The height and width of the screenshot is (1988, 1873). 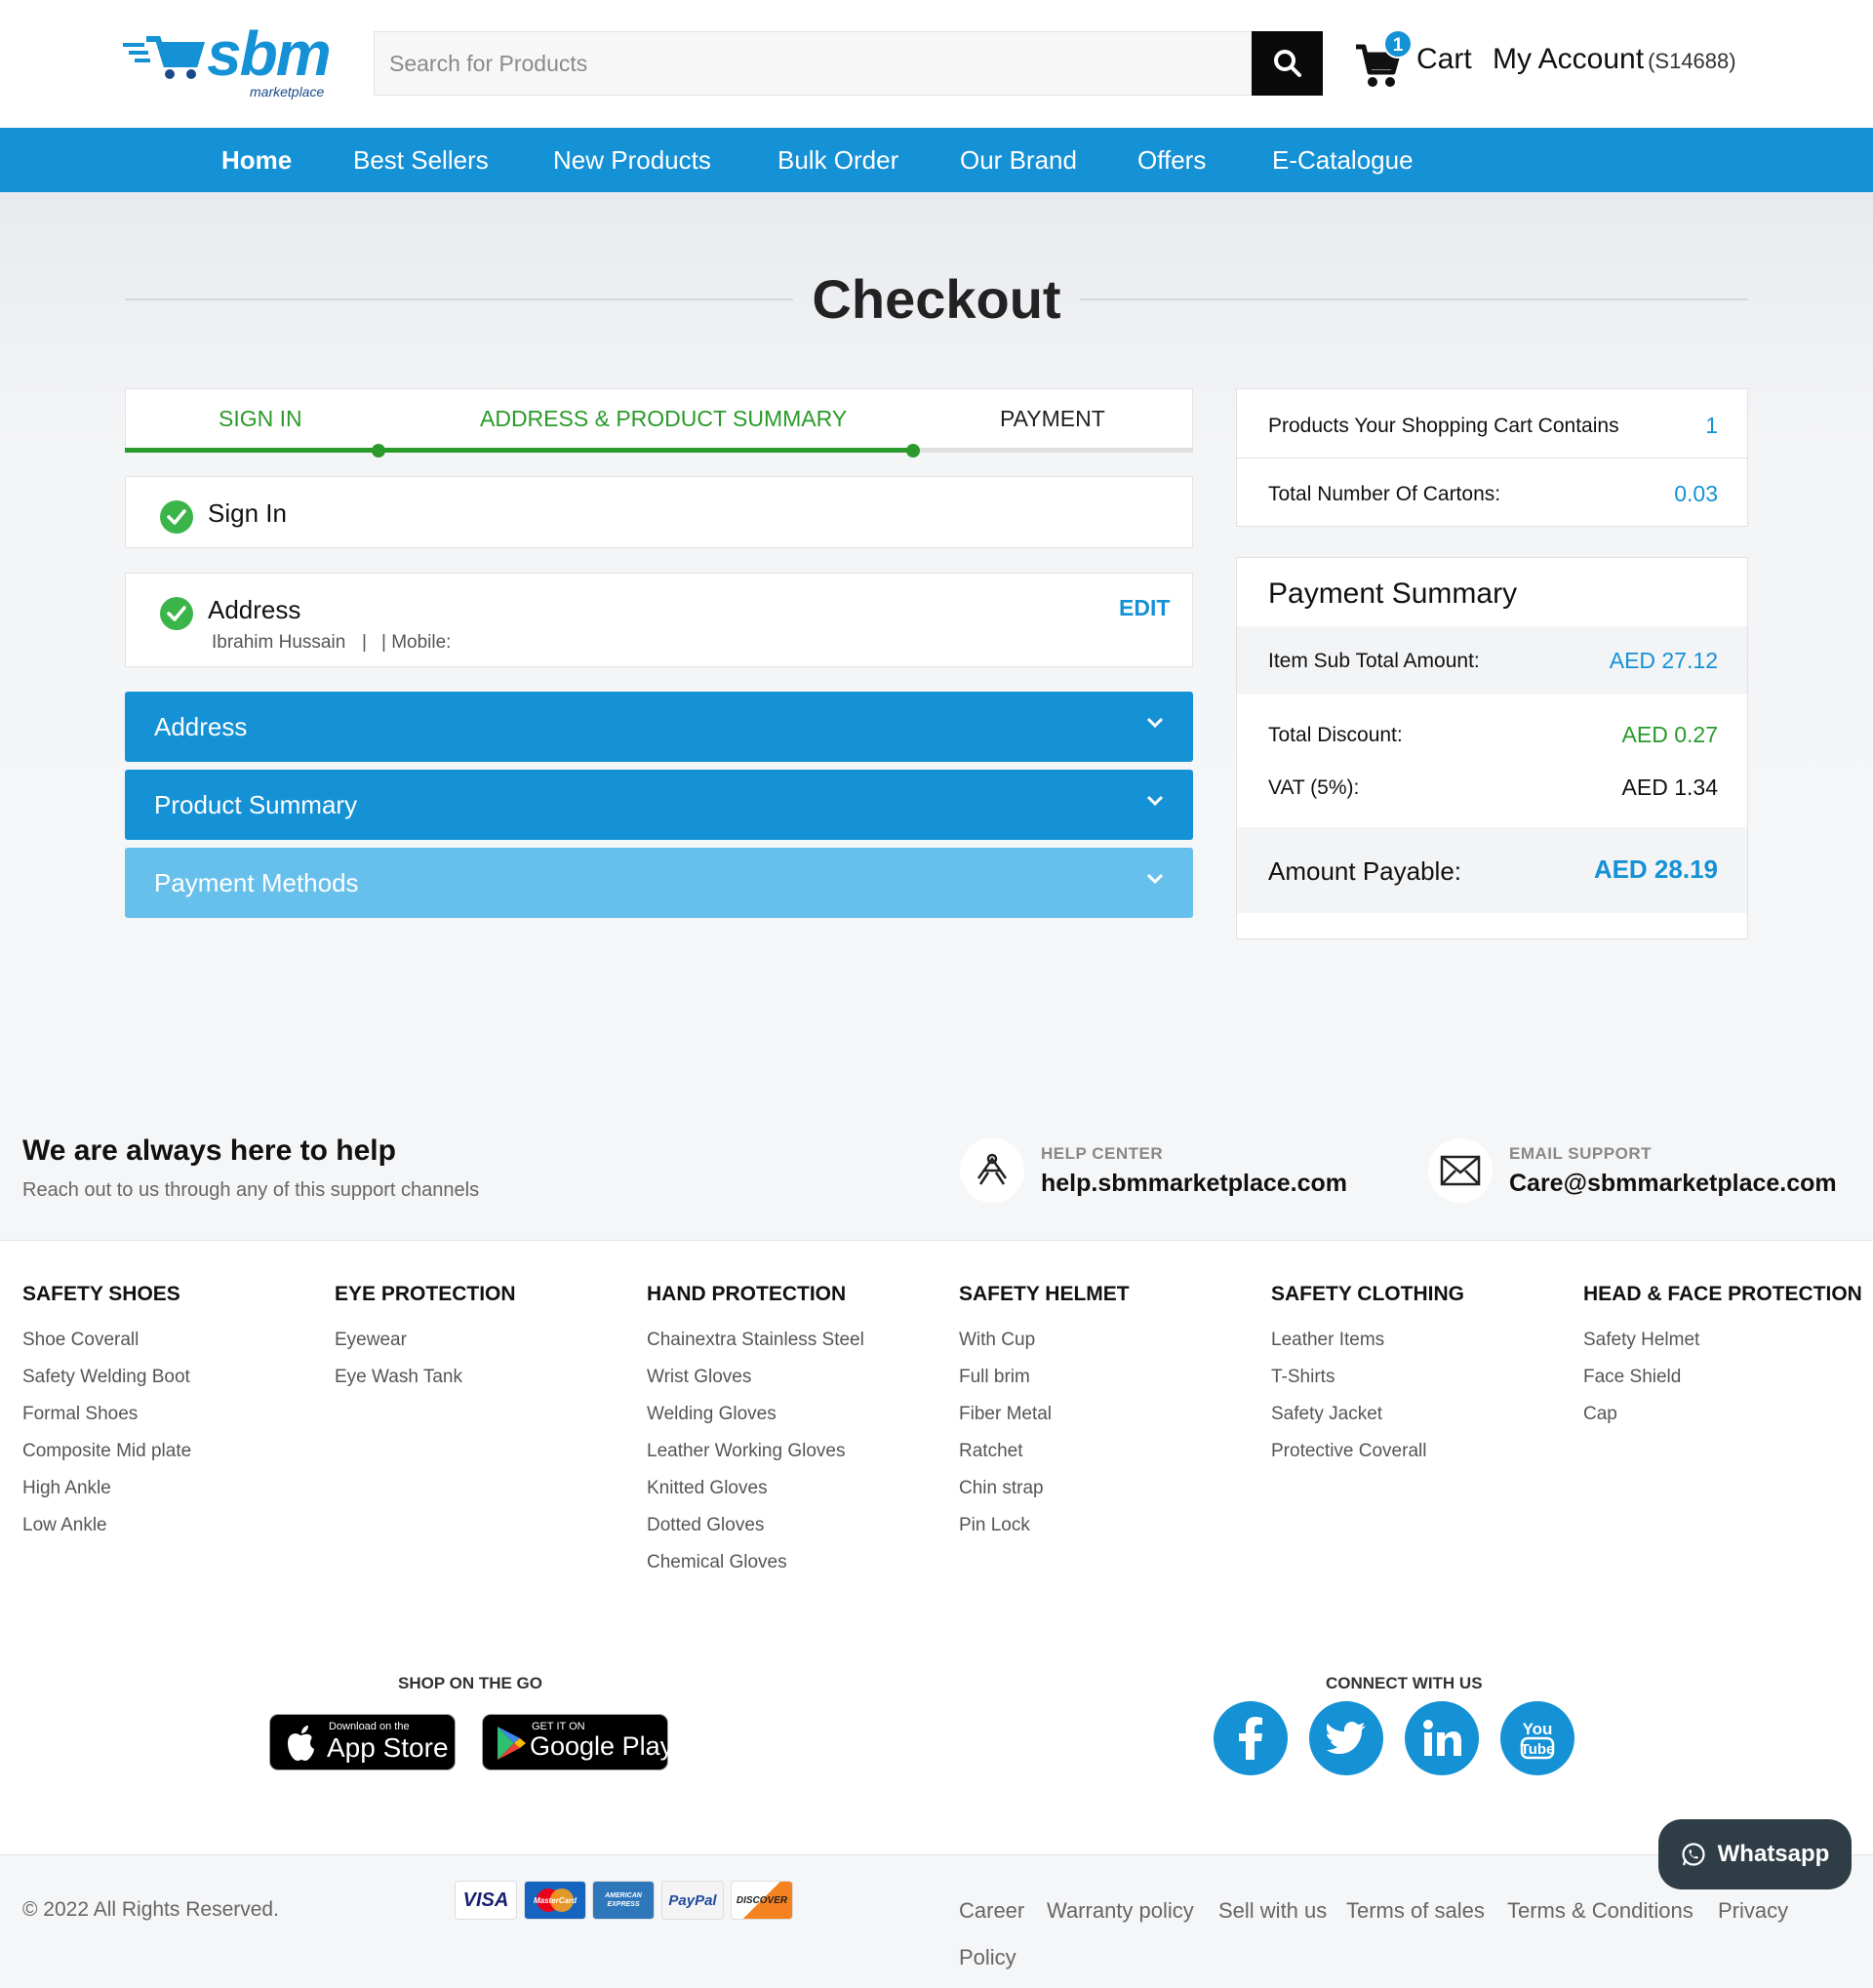 I want to click on sbm-logo: sbm marketplace, so click(x=231, y=61).